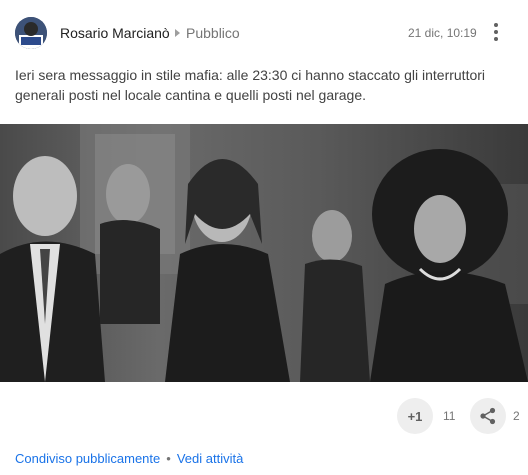 This screenshot has width=528, height=475. What do you see at coordinates (210, 458) in the screenshot?
I see `view-activity-link: Vedi attività` at bounding box center [210, 458].